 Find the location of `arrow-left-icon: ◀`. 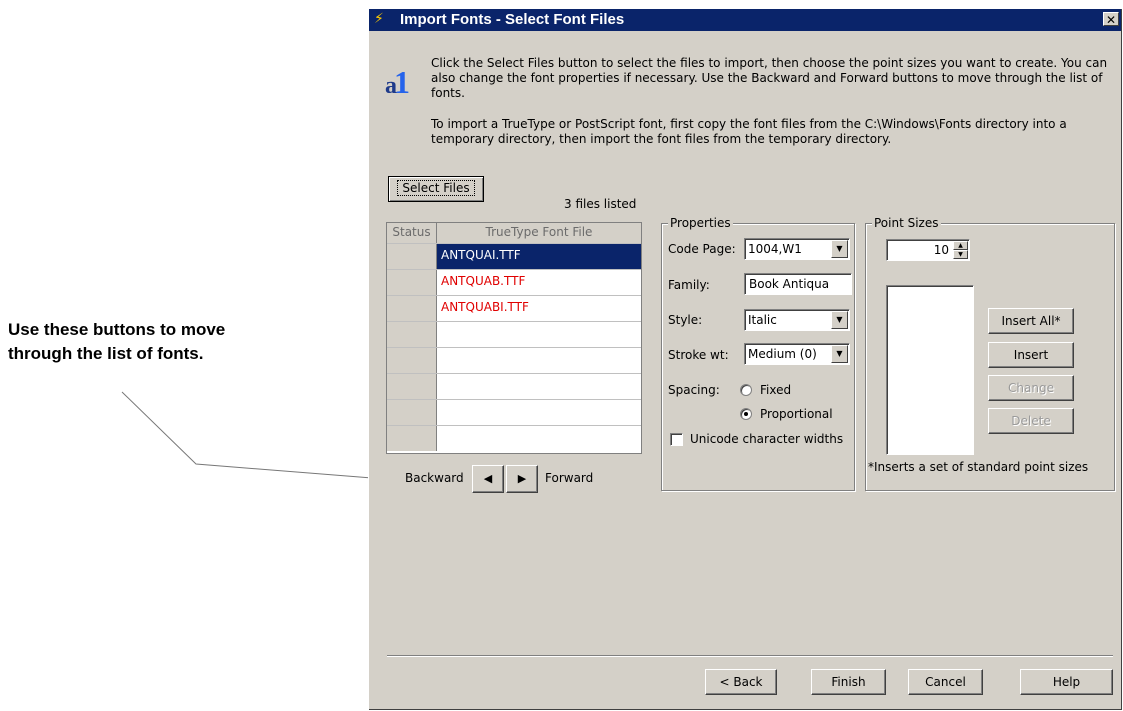

arrow-left-icon: ◀ is located at coordinates (488, 478).